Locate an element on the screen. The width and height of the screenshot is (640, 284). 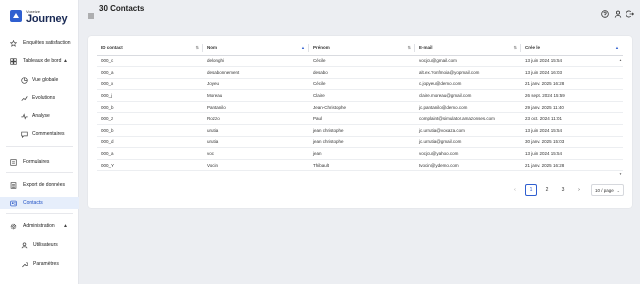
star-icon is located at coordinates (13, 43).